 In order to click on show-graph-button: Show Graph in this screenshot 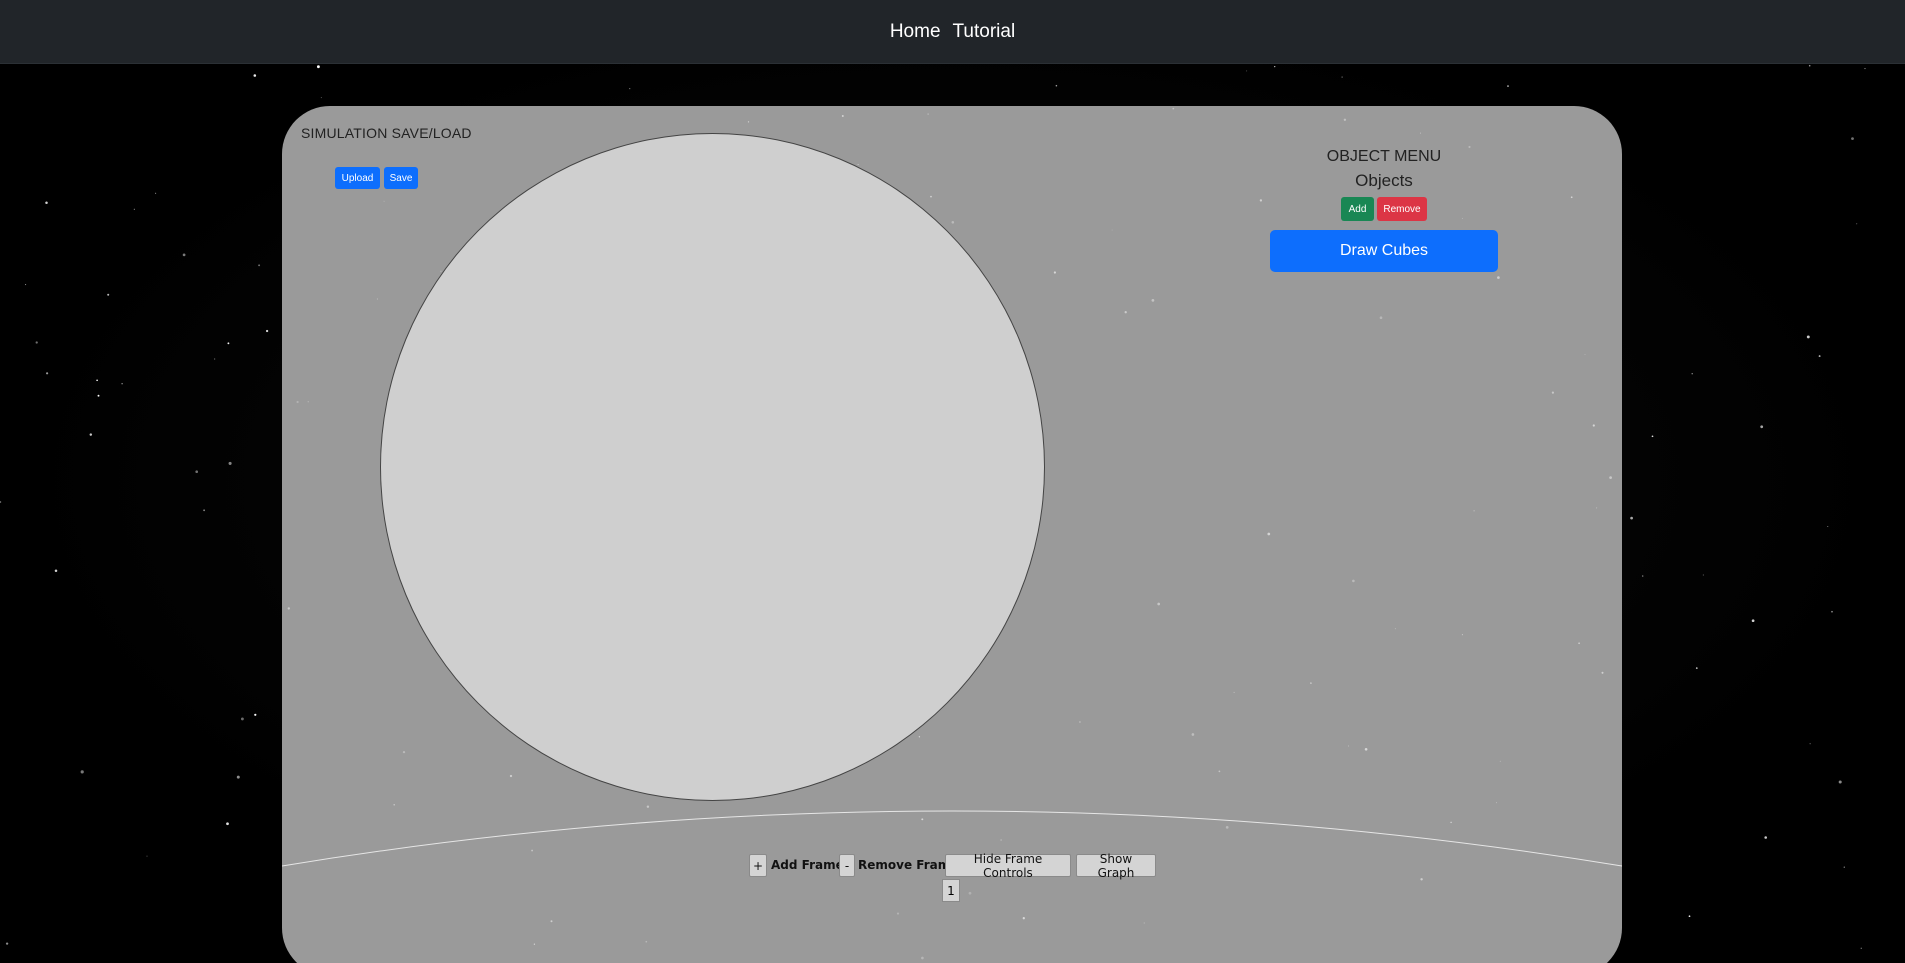, I will do `click(1116, 866)`.